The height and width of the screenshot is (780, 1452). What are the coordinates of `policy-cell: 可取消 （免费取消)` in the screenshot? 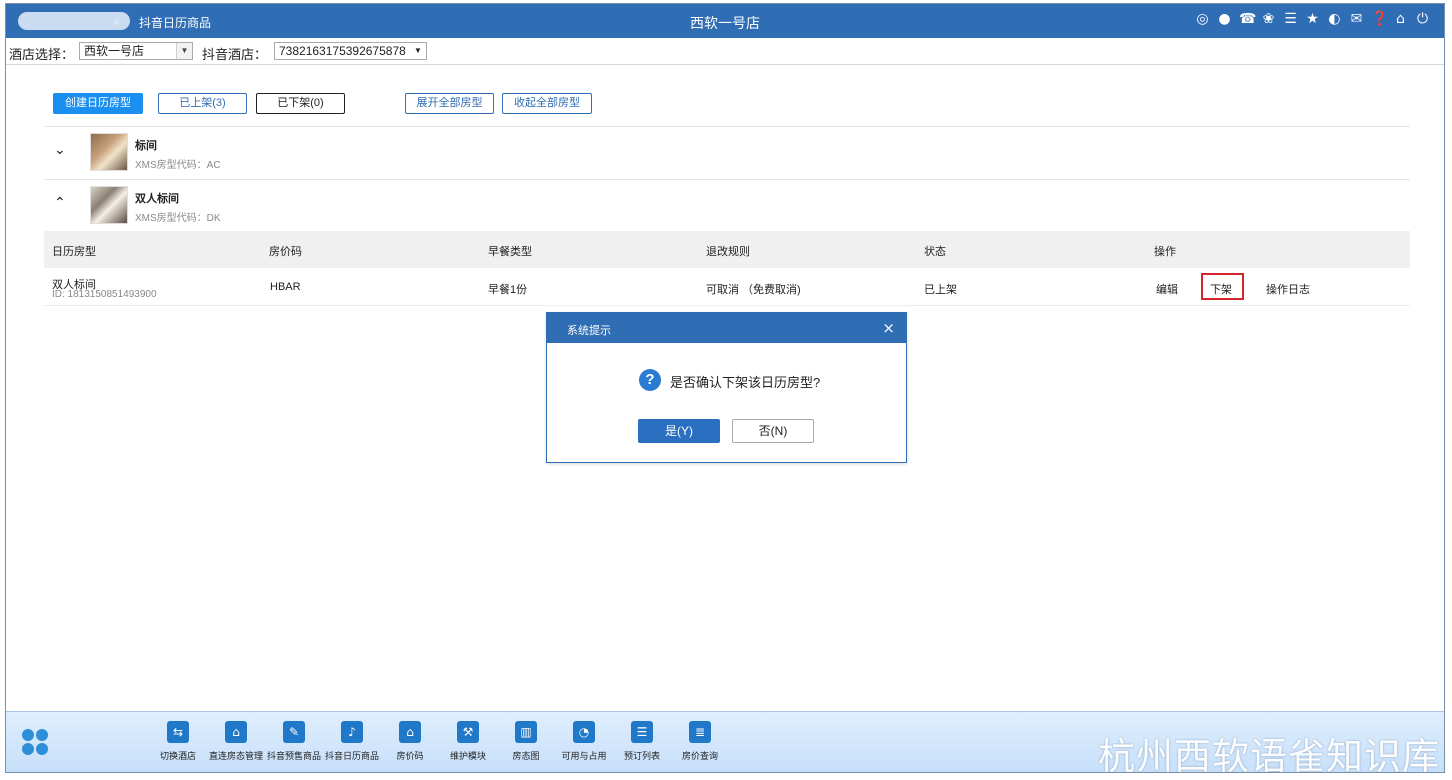 It's located at (753, 290).